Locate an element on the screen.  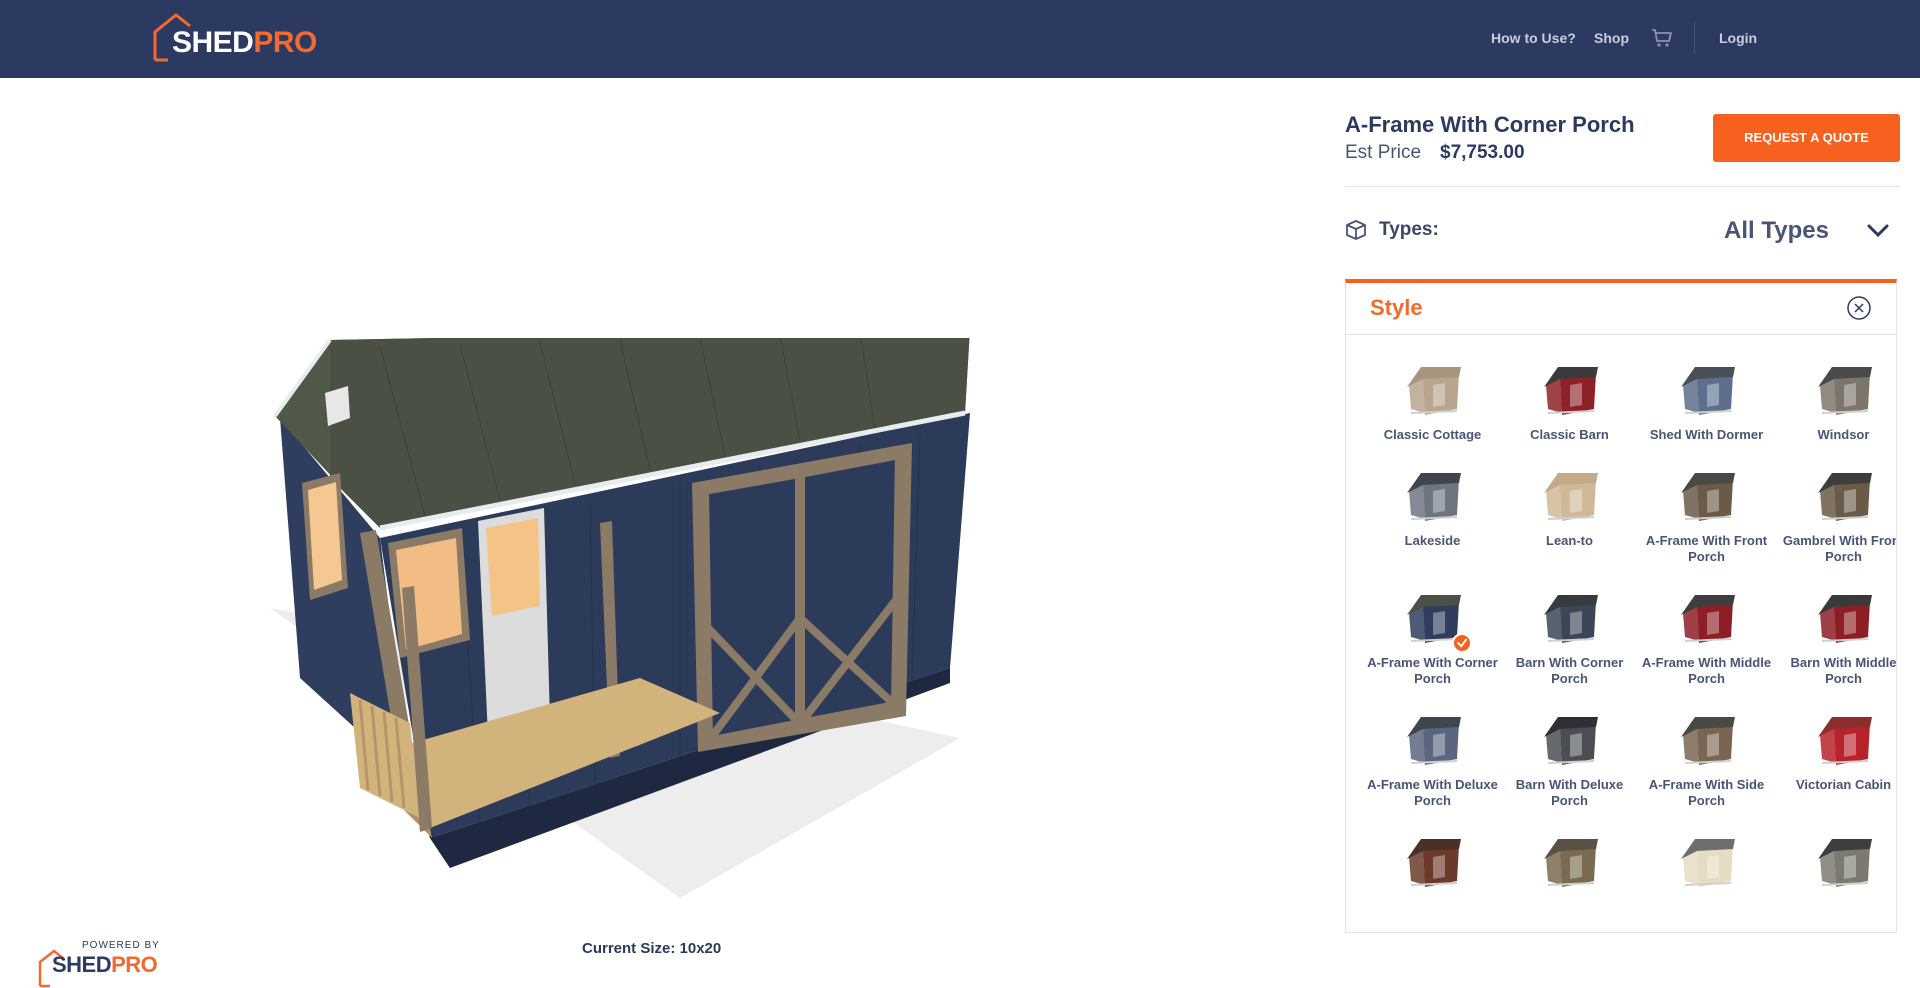
powered-by-badge: POWERED BY SHEDPRO is located at coordinates (103, 964).